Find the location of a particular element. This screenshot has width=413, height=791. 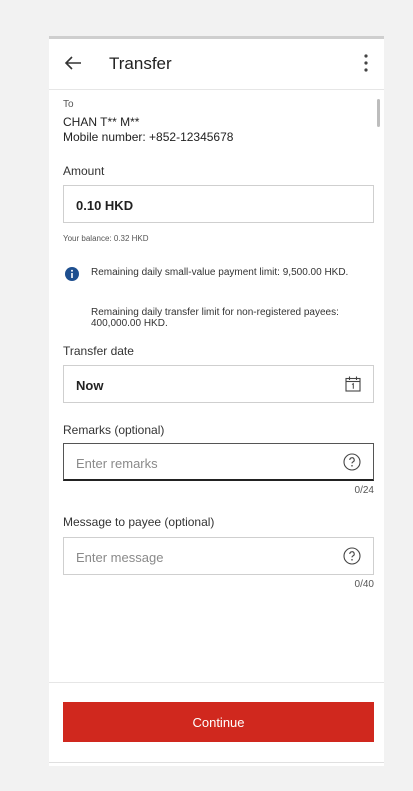

message-label: Message to payee (optional) is located at coordinates (139, 522).